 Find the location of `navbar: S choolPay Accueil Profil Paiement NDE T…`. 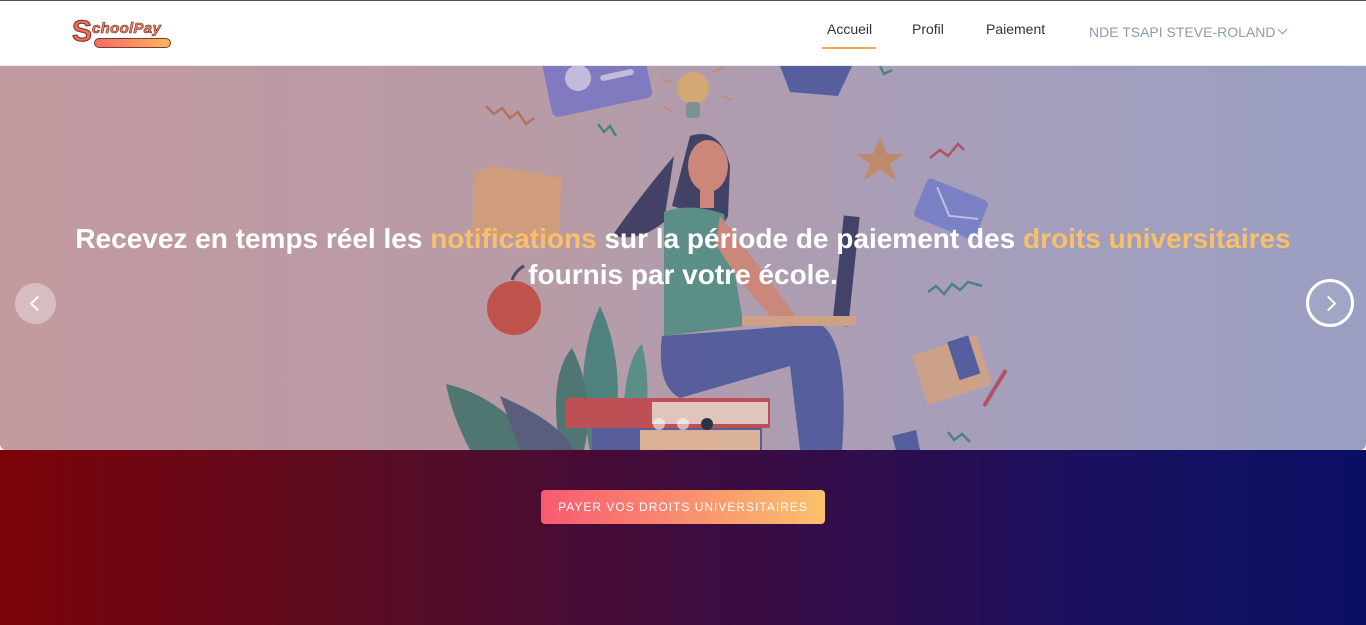

navbar: S choolPay Accueil Profil Paiement NDE T… is located at coordinates (683, 33).